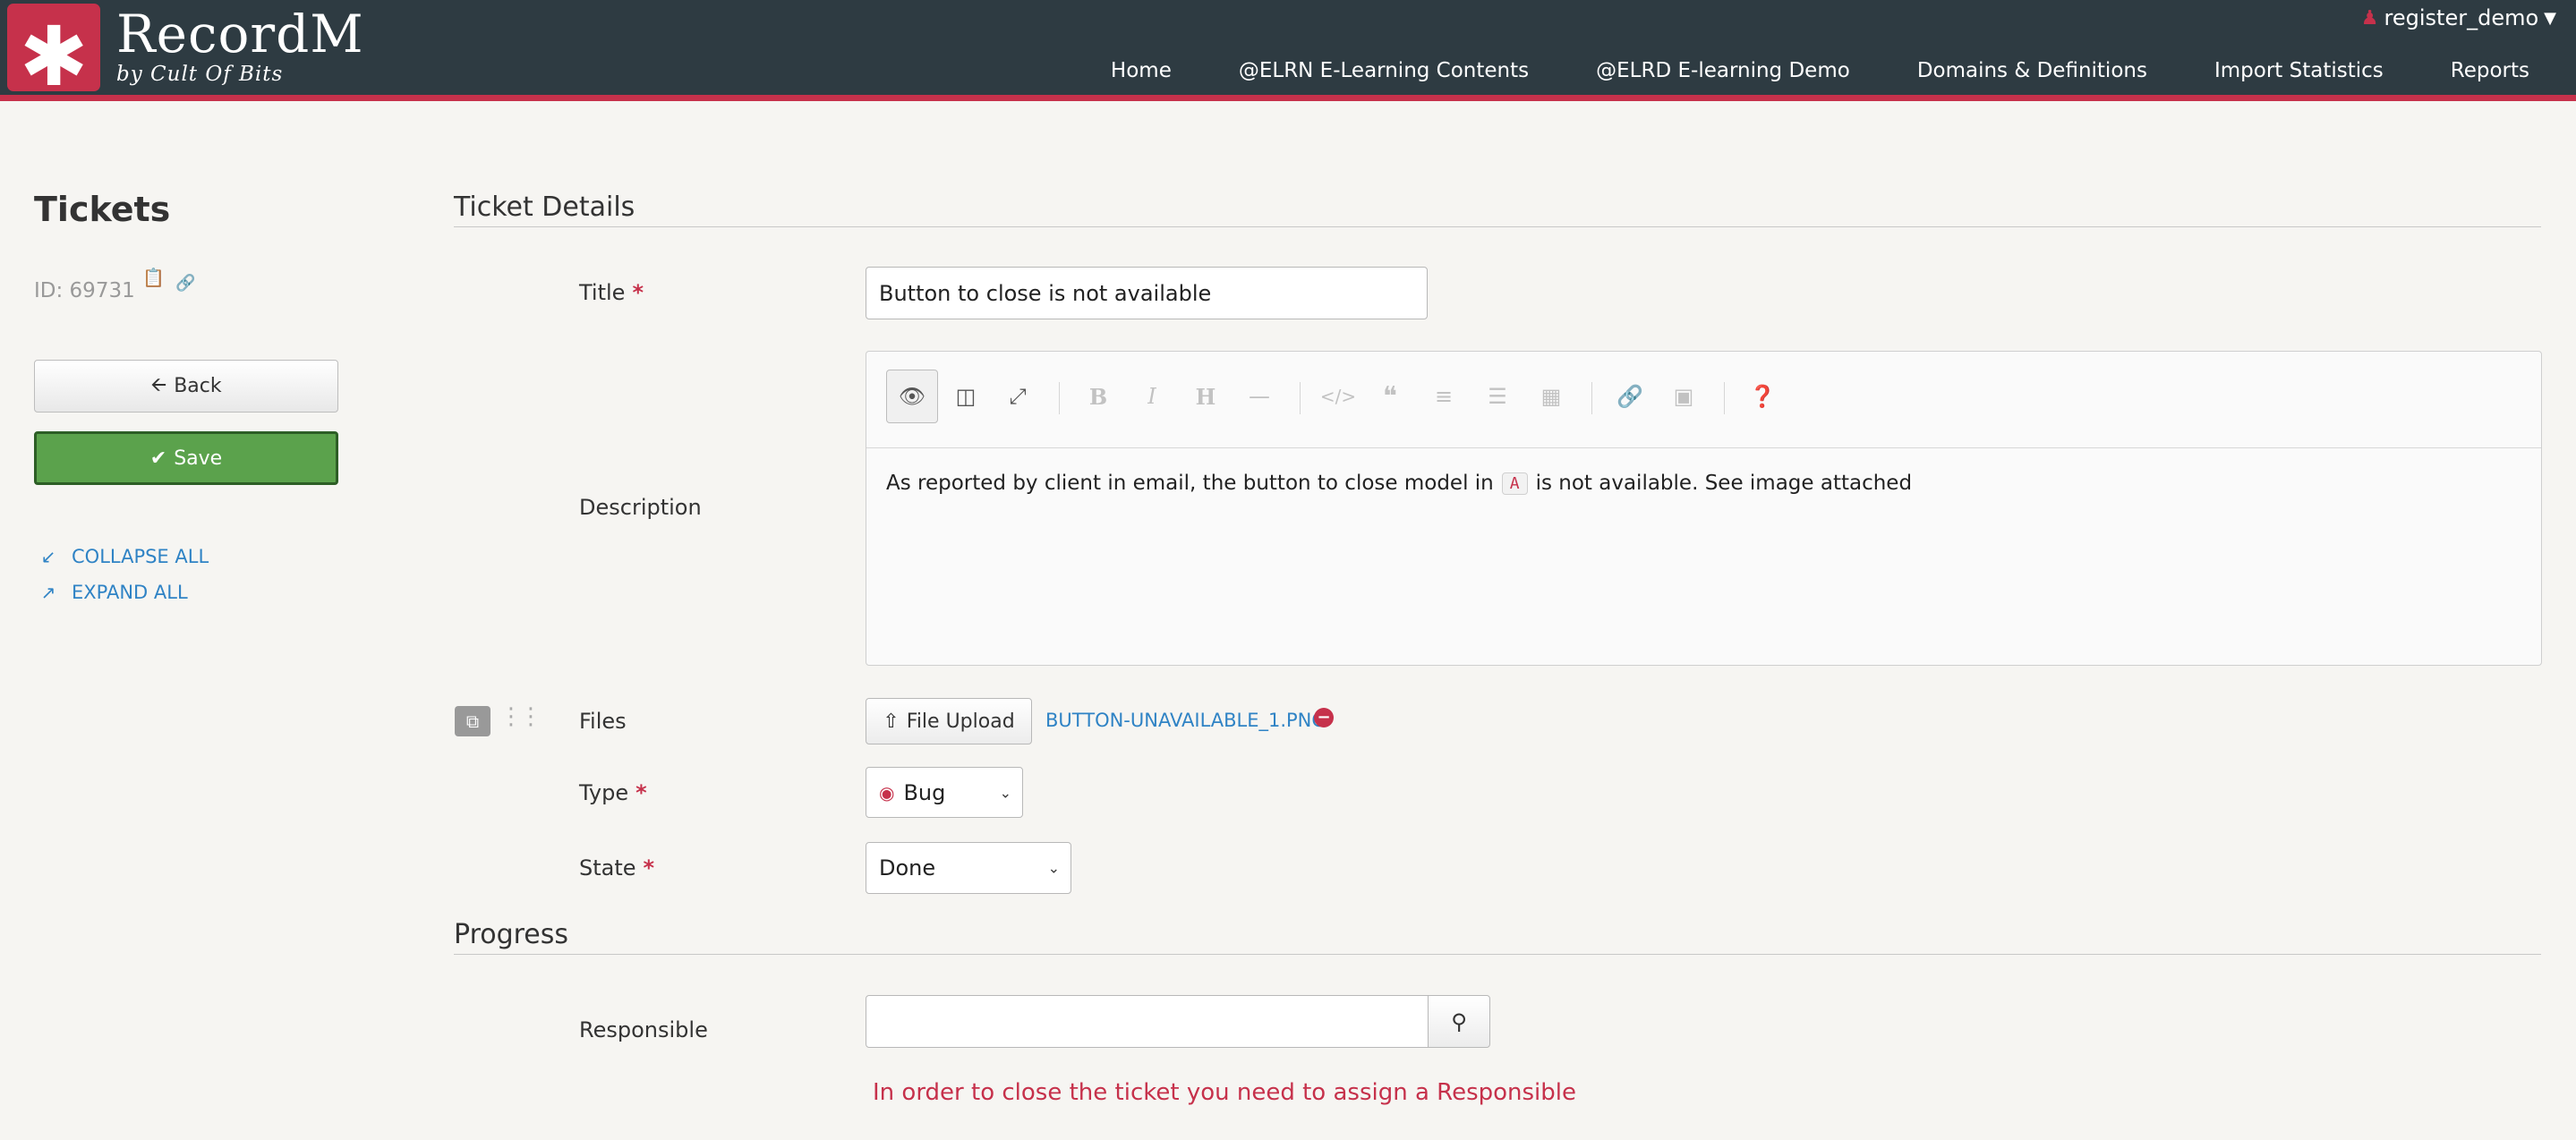  I want to click on state-label: State *, so click(616, 868).